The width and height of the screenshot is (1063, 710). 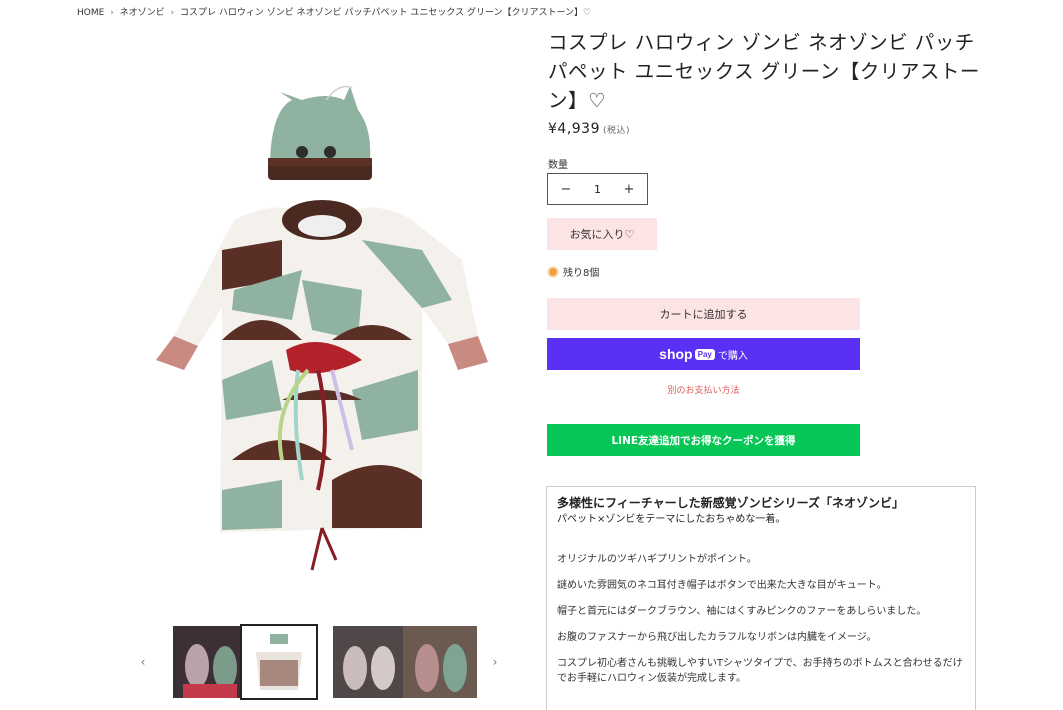 I want to click on quantity-value: 1, so click(x=597, y=189).